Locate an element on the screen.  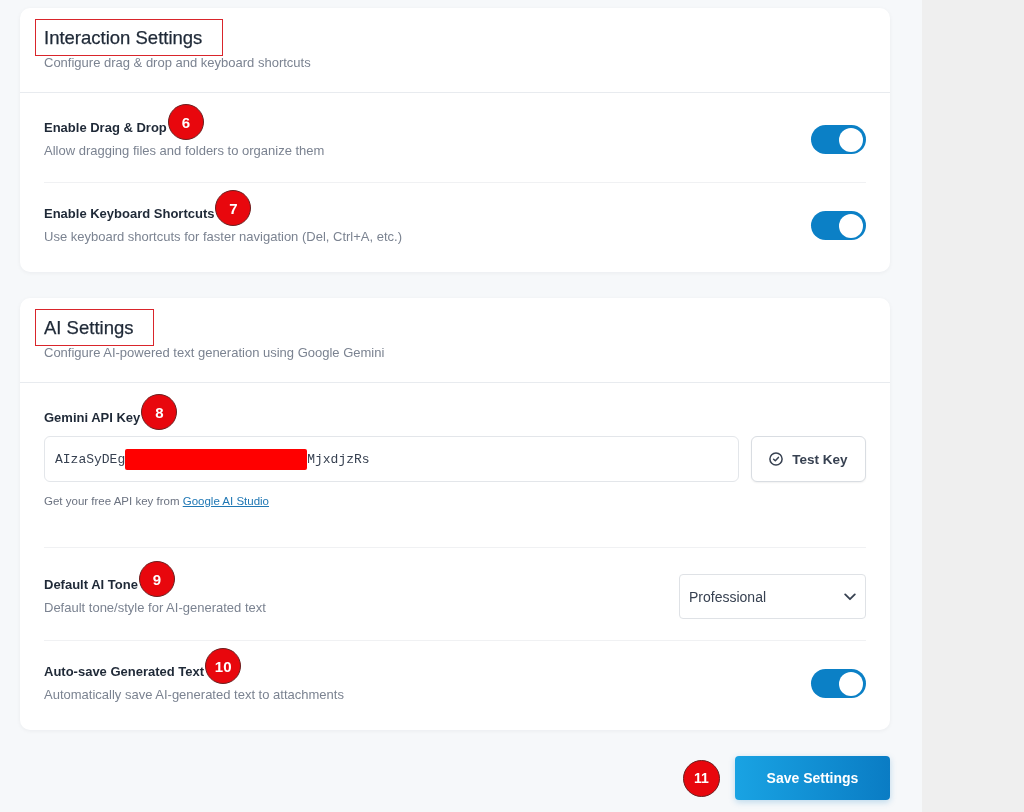
section-subtitle: Configure AI-powered text generation using Google Gemini is located at coordinates (214, 353).